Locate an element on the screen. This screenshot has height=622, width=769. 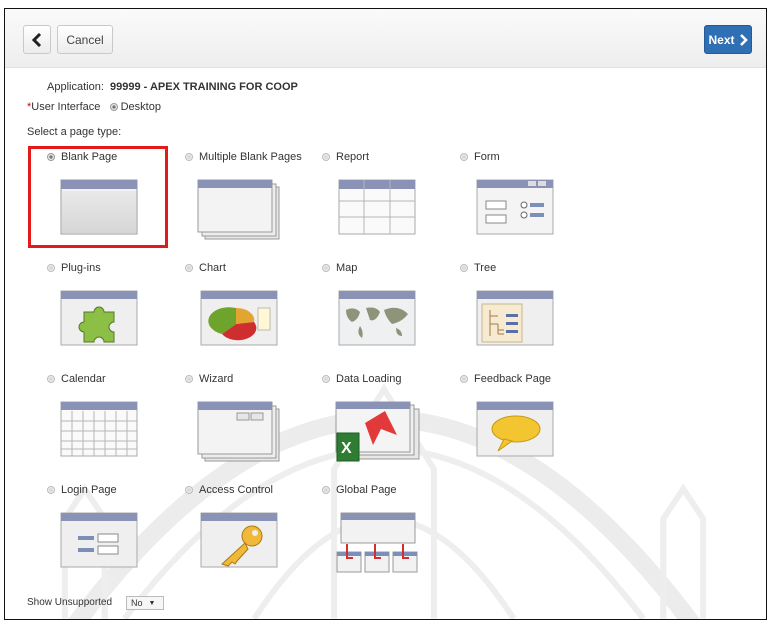
page-type-feedback-page: Feedback Page is located at coordinates (505, 379).